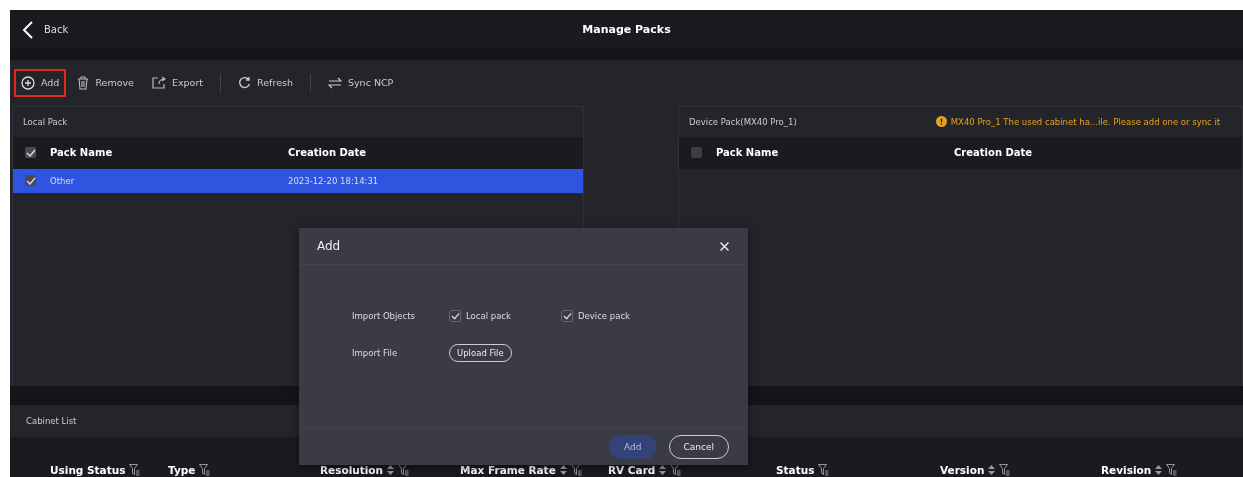 This screenshot has height=477, width=1243. What do you see at coordinates (1085, 121) in the screenshot?
I see `warning-message: MX40 Pro_1 The used cabinet ha...ile. Please add one or sync it` at bounding box center [1085, 121].